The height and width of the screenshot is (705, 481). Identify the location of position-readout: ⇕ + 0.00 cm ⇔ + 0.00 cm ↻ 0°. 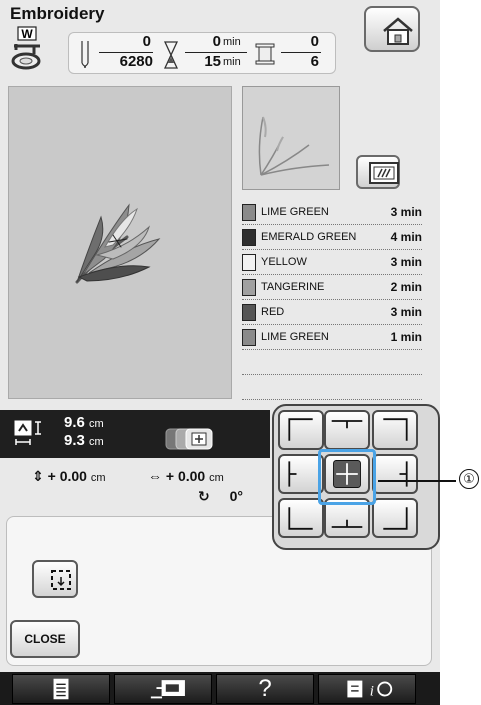
(135, 487).